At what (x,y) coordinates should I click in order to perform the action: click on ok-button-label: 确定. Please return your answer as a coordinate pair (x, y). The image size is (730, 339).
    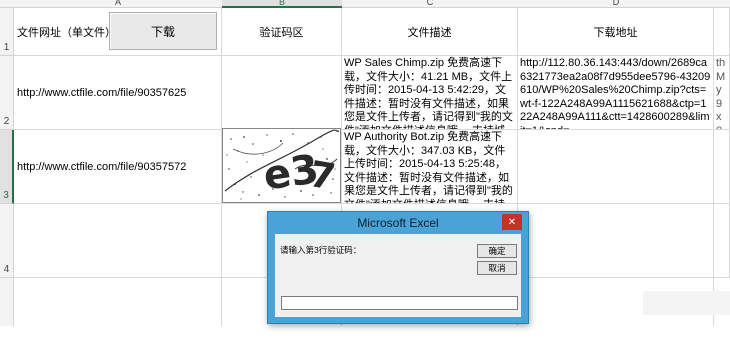
    Looking at the image, I should click on (497, 251).